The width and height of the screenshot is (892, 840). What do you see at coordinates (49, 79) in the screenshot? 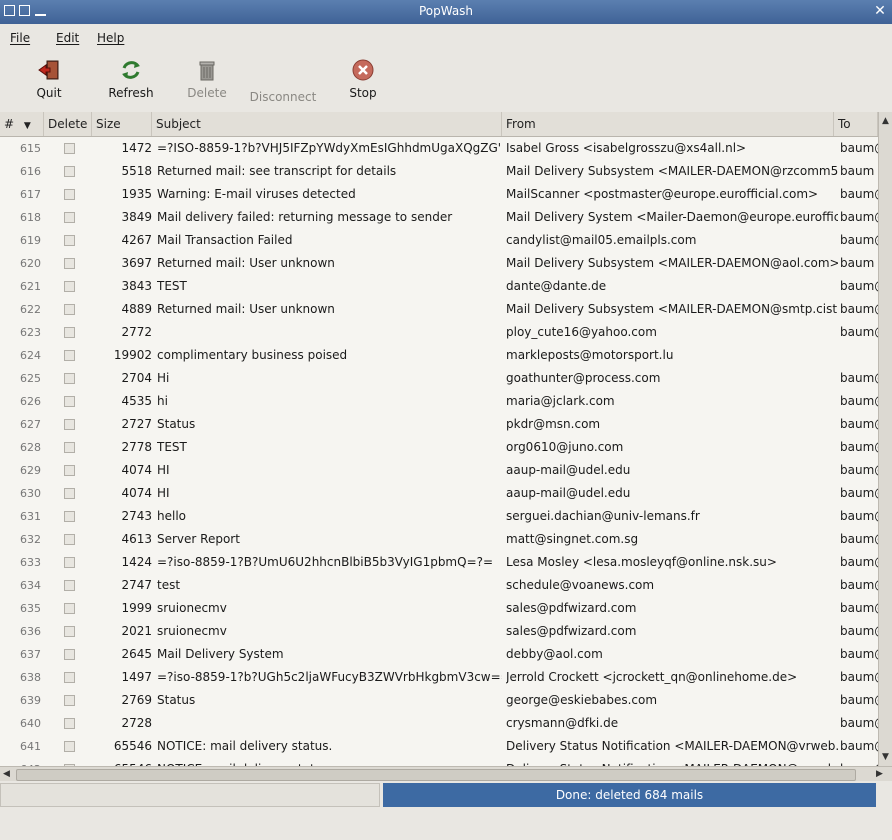
I see `quit-button: Quit` at bounding box center [49, 79].